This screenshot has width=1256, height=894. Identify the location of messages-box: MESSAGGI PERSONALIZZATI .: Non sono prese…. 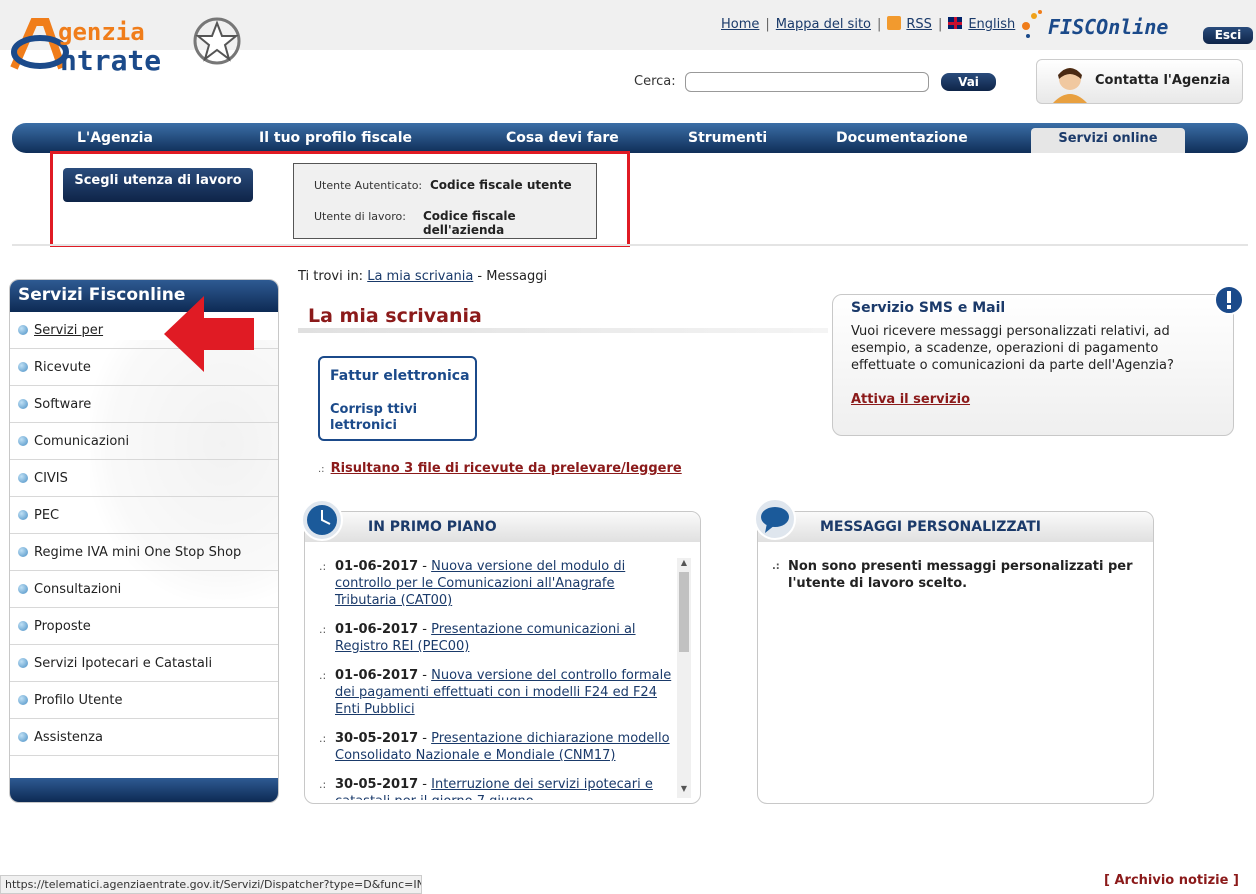
(955, 657).